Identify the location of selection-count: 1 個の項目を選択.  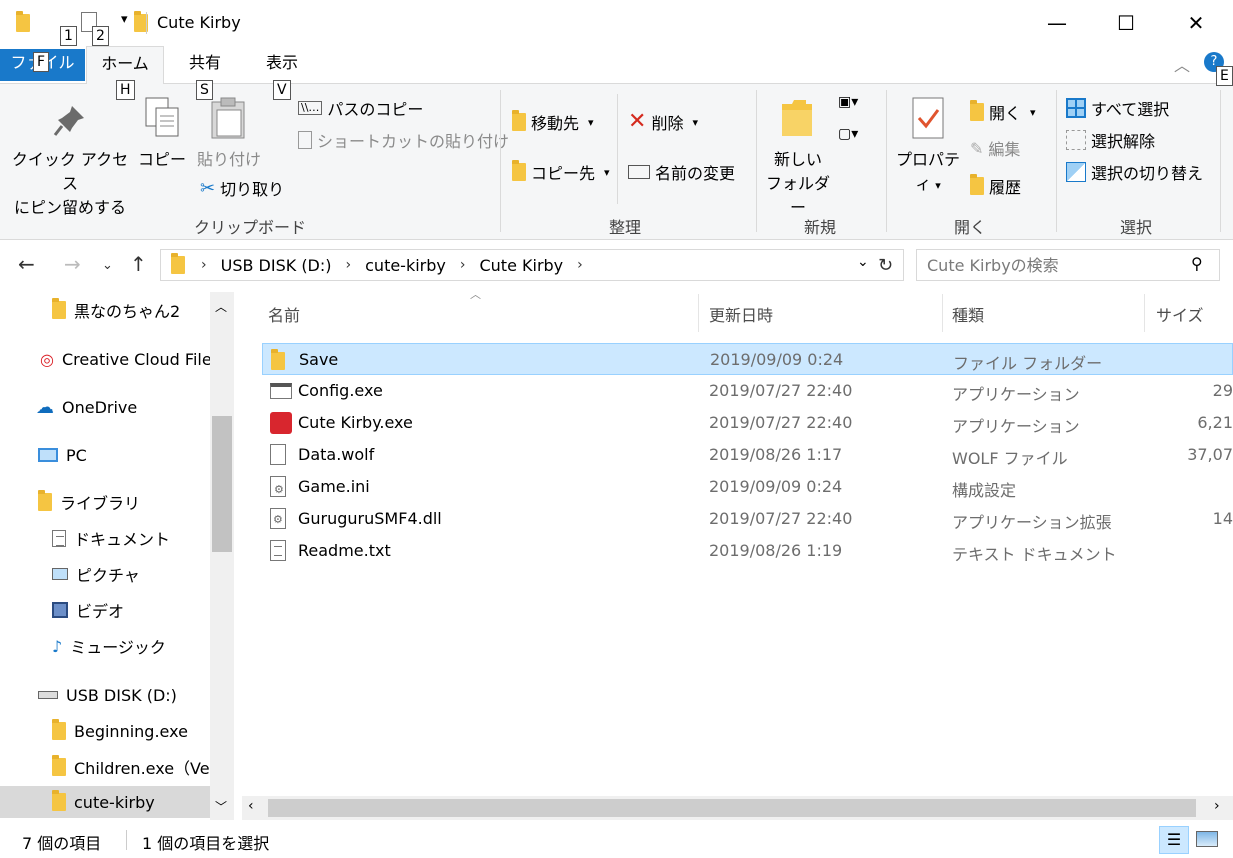
(206, 843).